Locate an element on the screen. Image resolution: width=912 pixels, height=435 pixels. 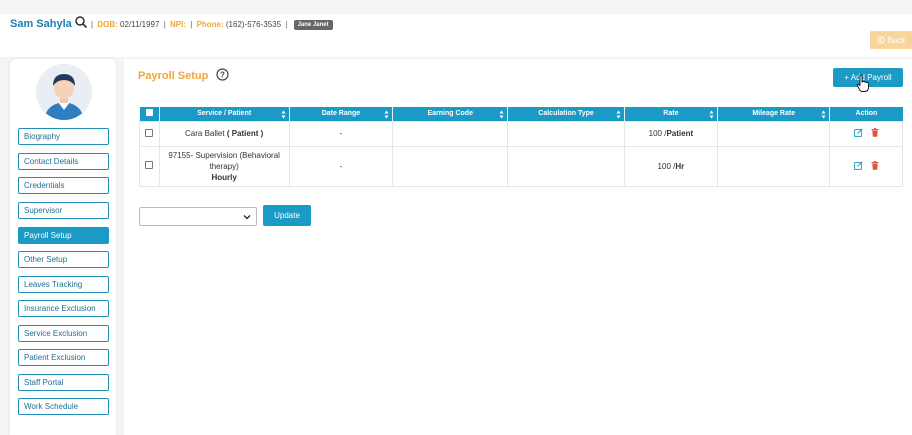
service-cell: Cara Ballet ( Patient ) is located at coordinates (224, 133).